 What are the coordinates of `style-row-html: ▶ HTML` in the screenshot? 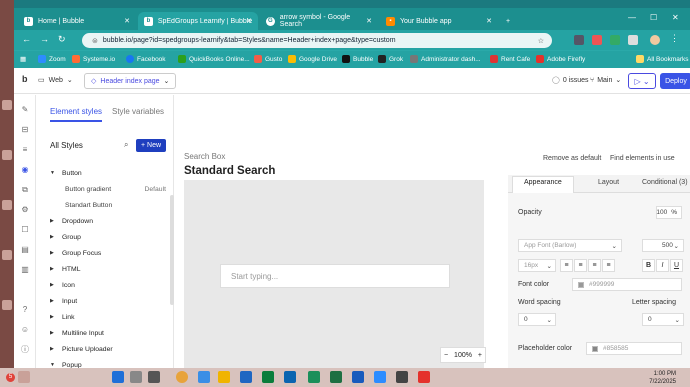 It's located at (110, 269).